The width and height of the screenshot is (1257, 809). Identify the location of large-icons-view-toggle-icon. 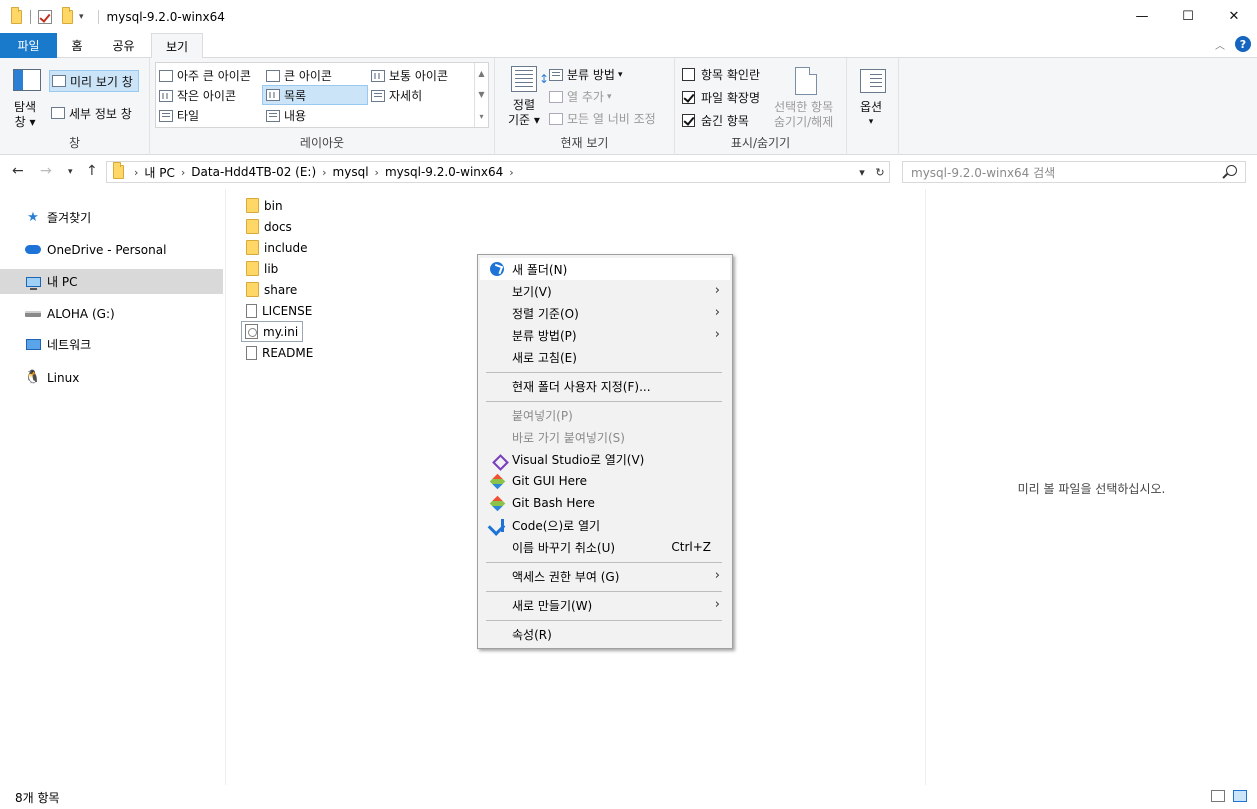
(1240, 796).